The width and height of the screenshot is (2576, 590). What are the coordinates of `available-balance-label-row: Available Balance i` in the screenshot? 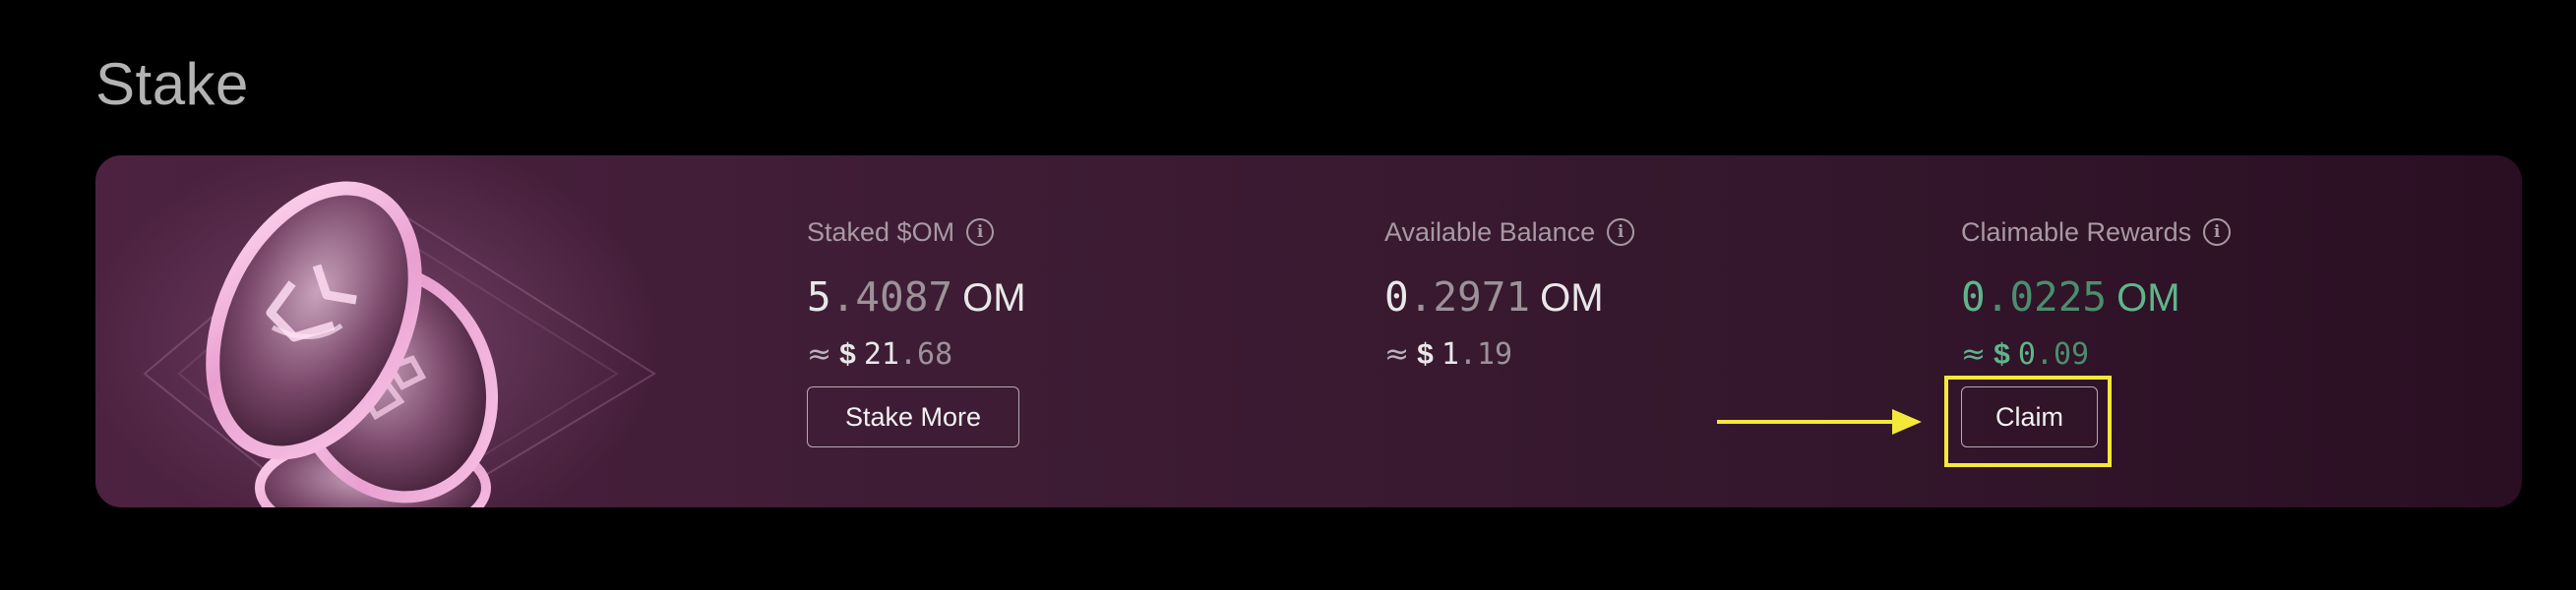 It's located at (1509, 232).